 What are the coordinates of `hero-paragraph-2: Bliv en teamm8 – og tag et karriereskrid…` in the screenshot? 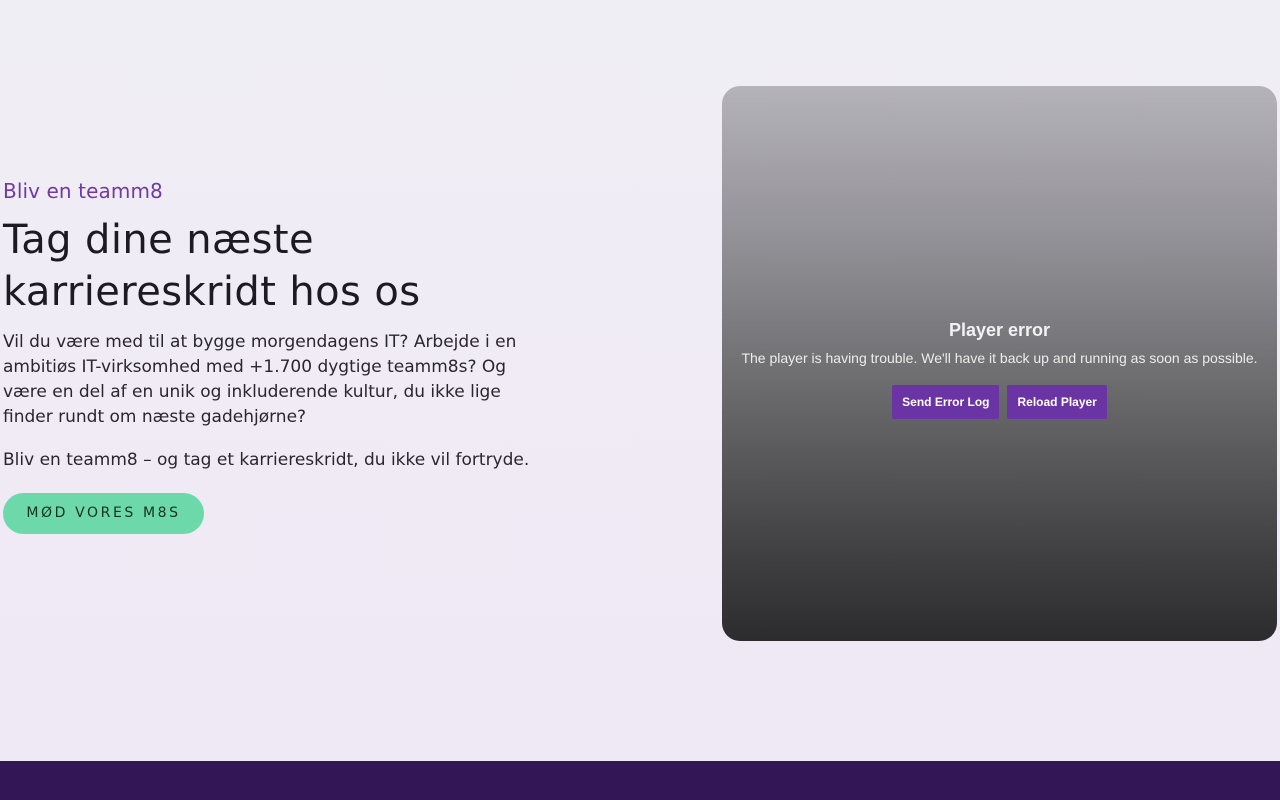 It's located at (266, 460).